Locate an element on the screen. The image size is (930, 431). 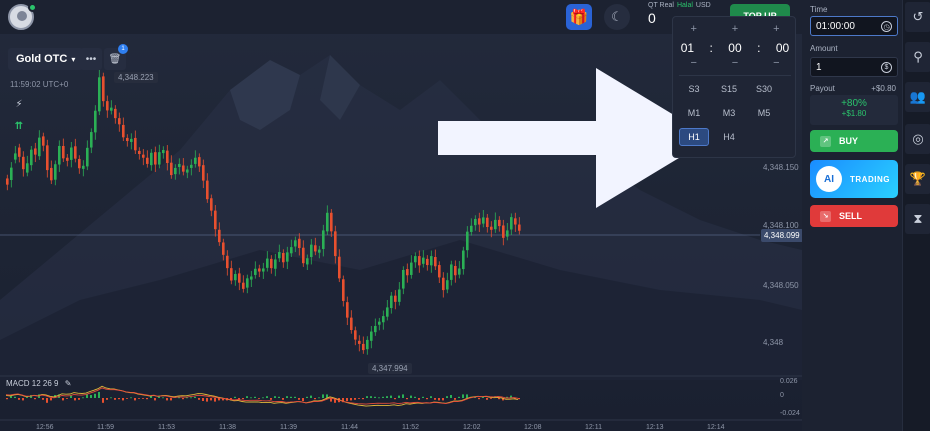
ai-logo-icon: AI is located at coordinates (829, 179).